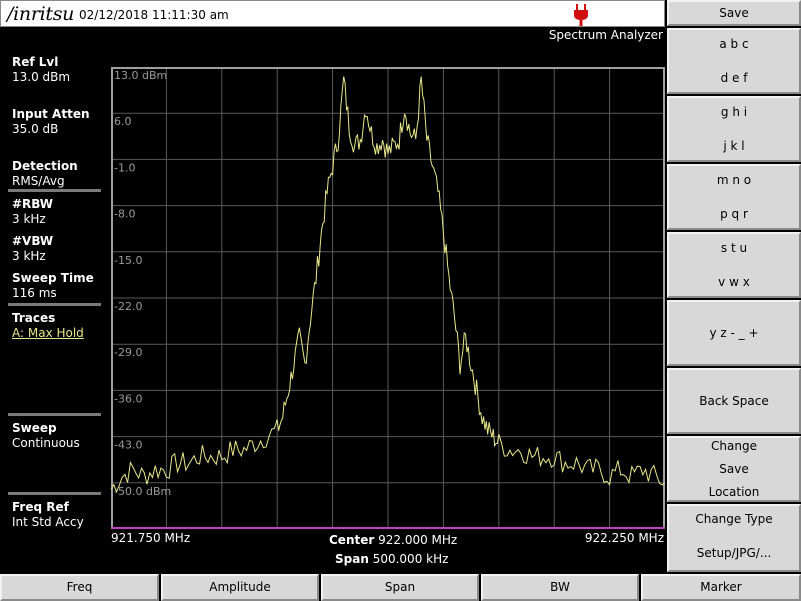 Image resolution: width=801 pixels, height=601 pixels. What do you see at coordinates (48, 333) in the screenshot?
I see `trace-a-link: A: Max Hold` at bounding box center [48, 333].